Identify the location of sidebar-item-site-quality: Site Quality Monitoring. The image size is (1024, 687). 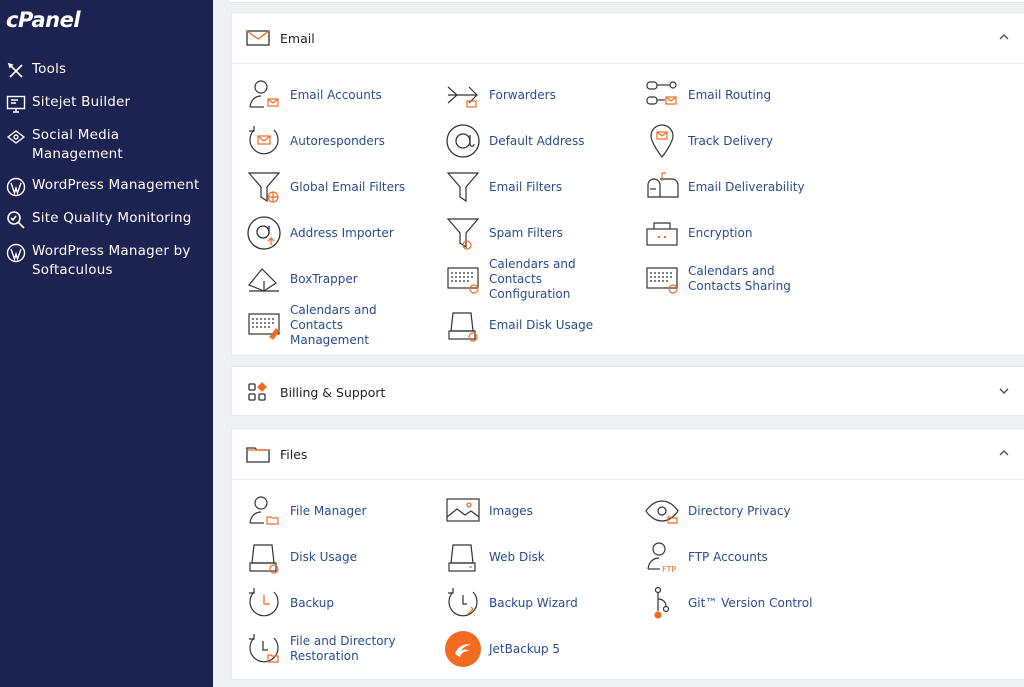
(106, 219).